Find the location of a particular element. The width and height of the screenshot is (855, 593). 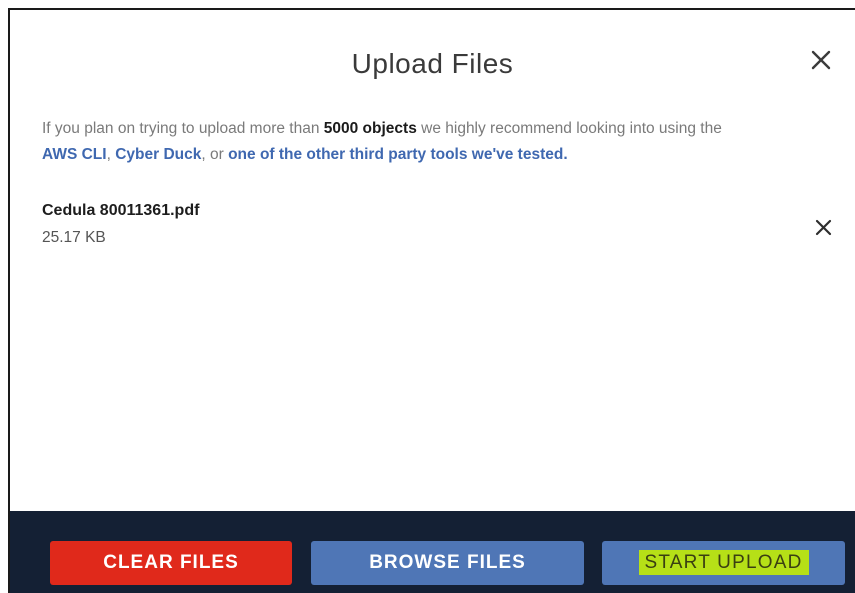

cyber-duck-link: Cyber Duck is located at coordinates (158, 154).